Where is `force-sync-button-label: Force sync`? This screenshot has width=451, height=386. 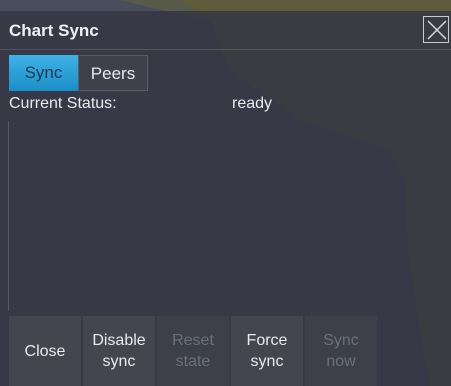 force-sync-button-label: Force sync is located at coordinates (267, 351).